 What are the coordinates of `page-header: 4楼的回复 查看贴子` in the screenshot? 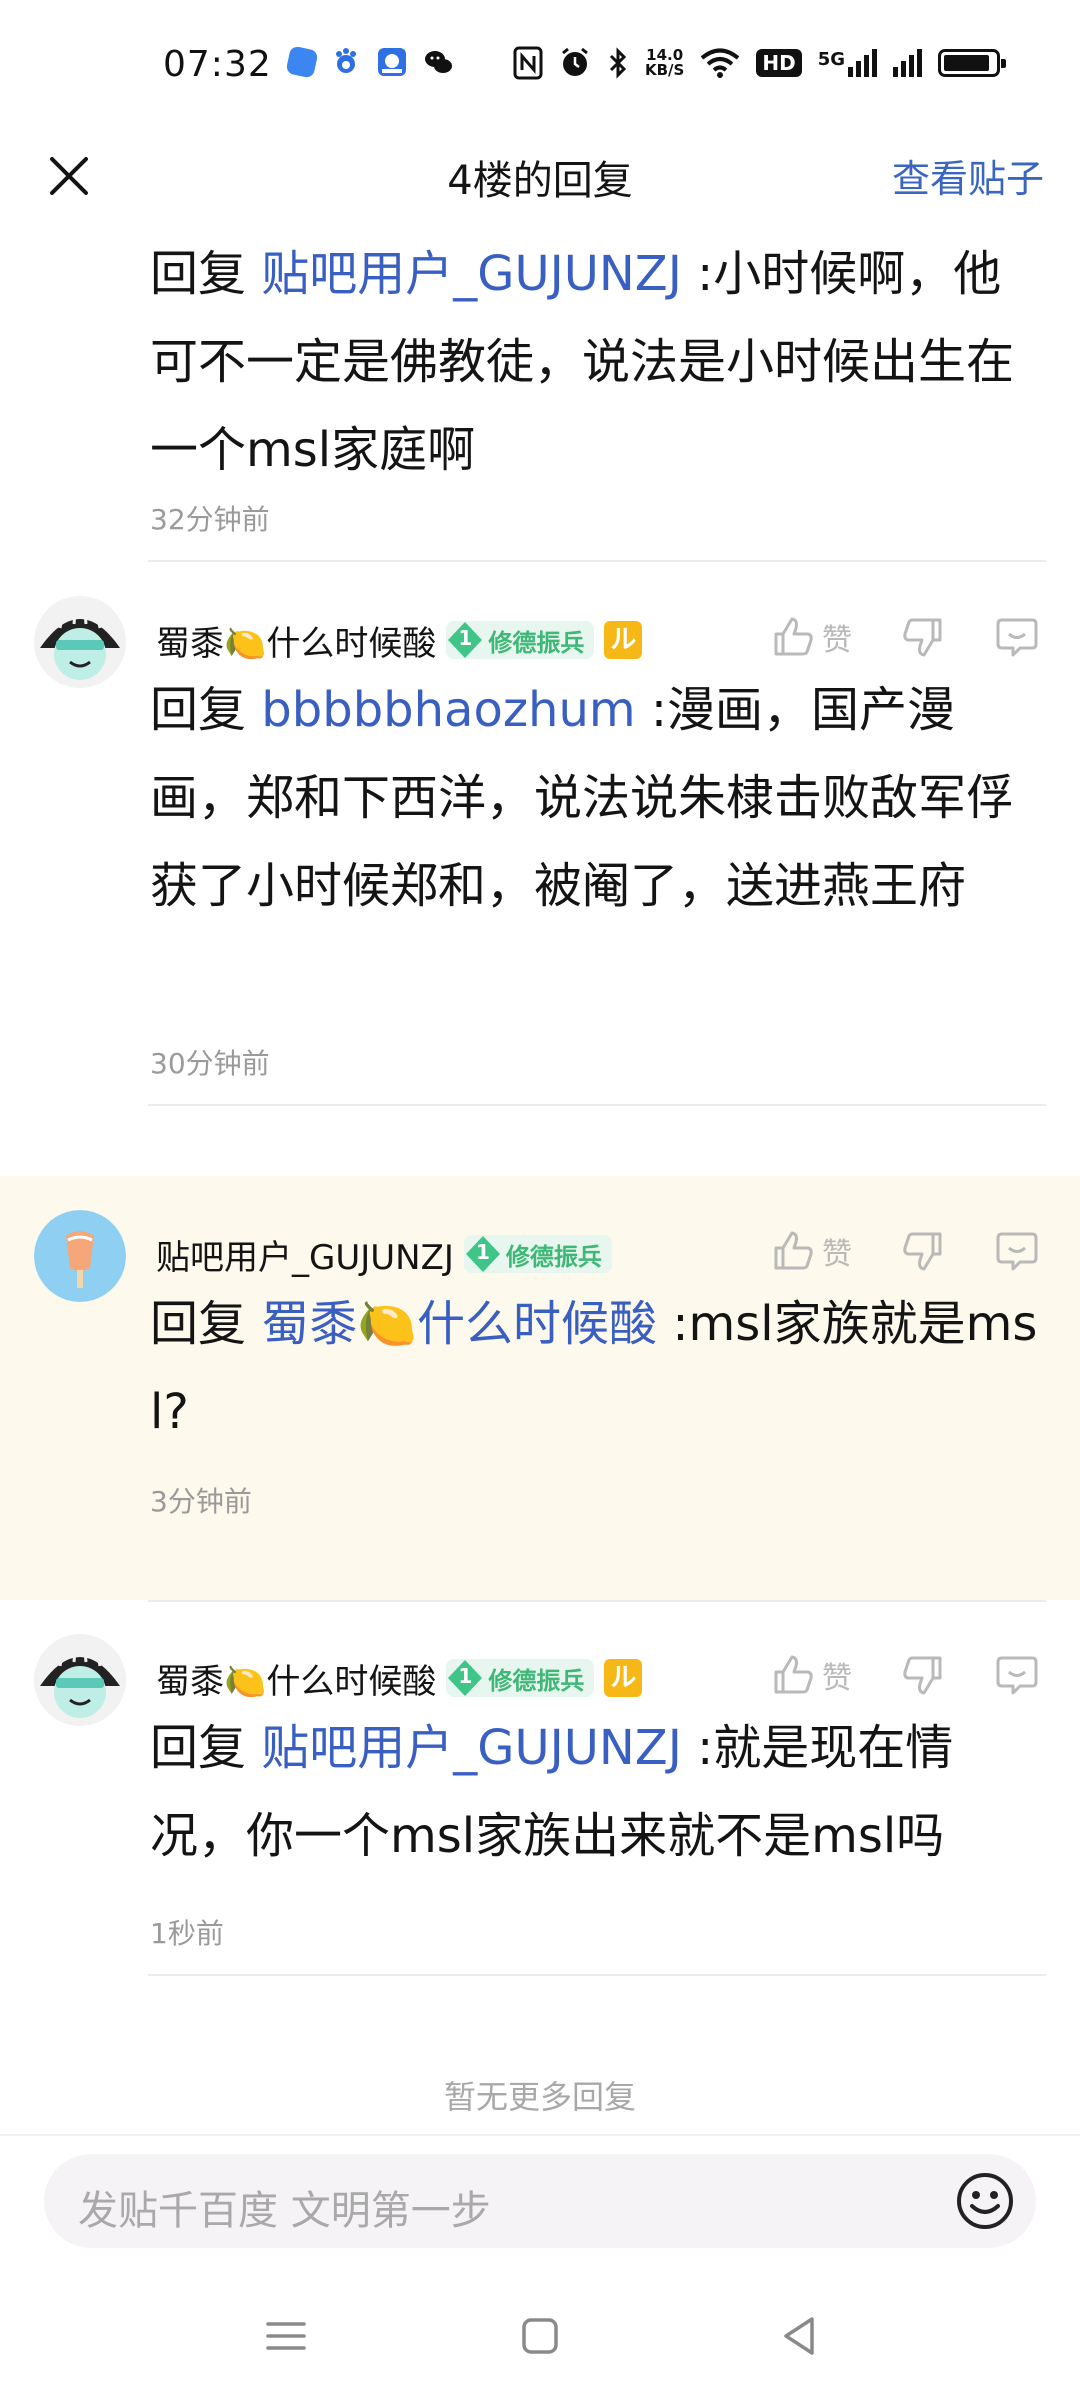 It's located at (540, 180).